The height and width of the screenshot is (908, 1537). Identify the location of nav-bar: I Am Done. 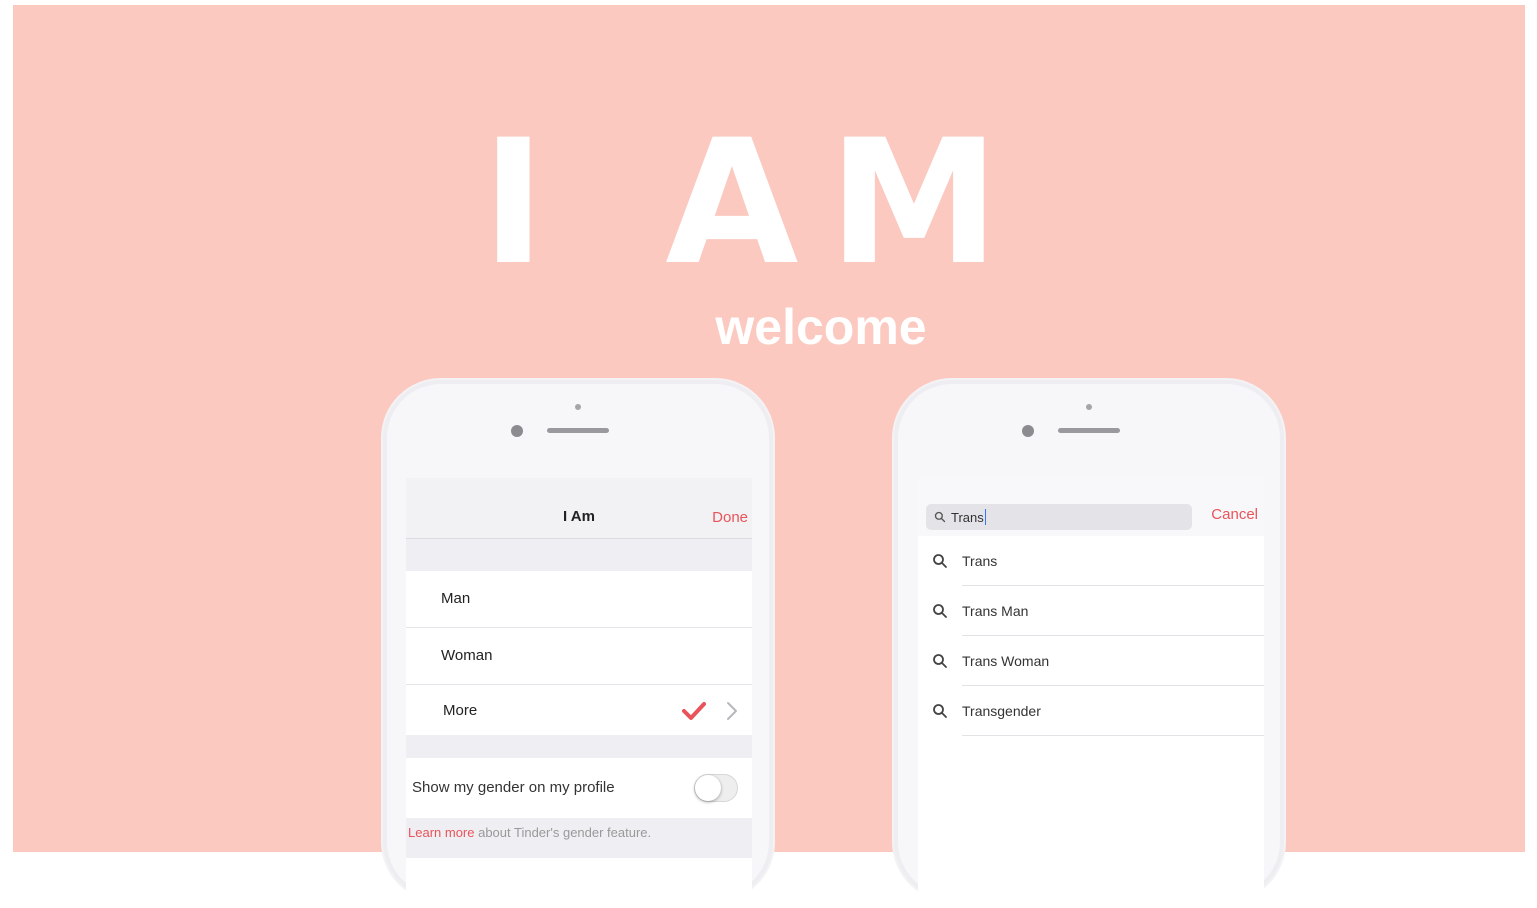
(579, 508).